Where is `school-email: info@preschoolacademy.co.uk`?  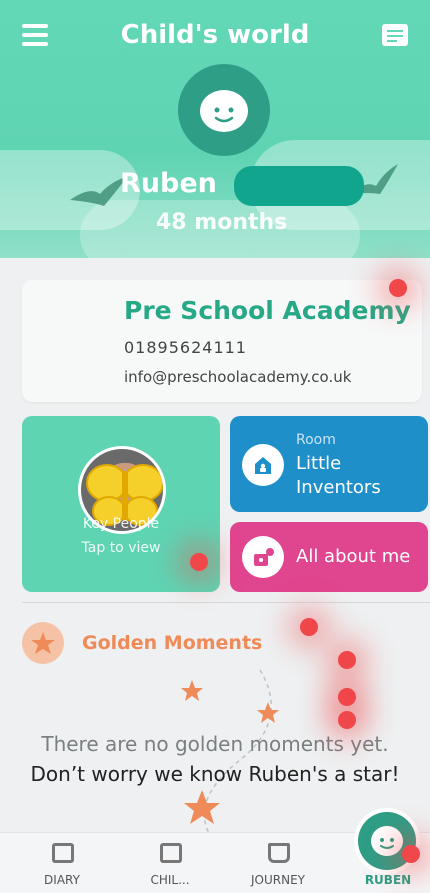 school-email: info@preschoolacademy.co.uk is located at coordinates (237, 377).